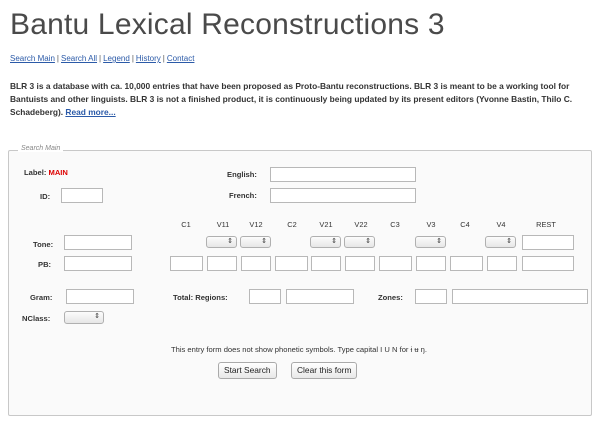 The height and width of the screenshot is (428, 598). Describe the element at coordinates (256, 224) in the screenshot. I see `col-v12: V12` at that location.